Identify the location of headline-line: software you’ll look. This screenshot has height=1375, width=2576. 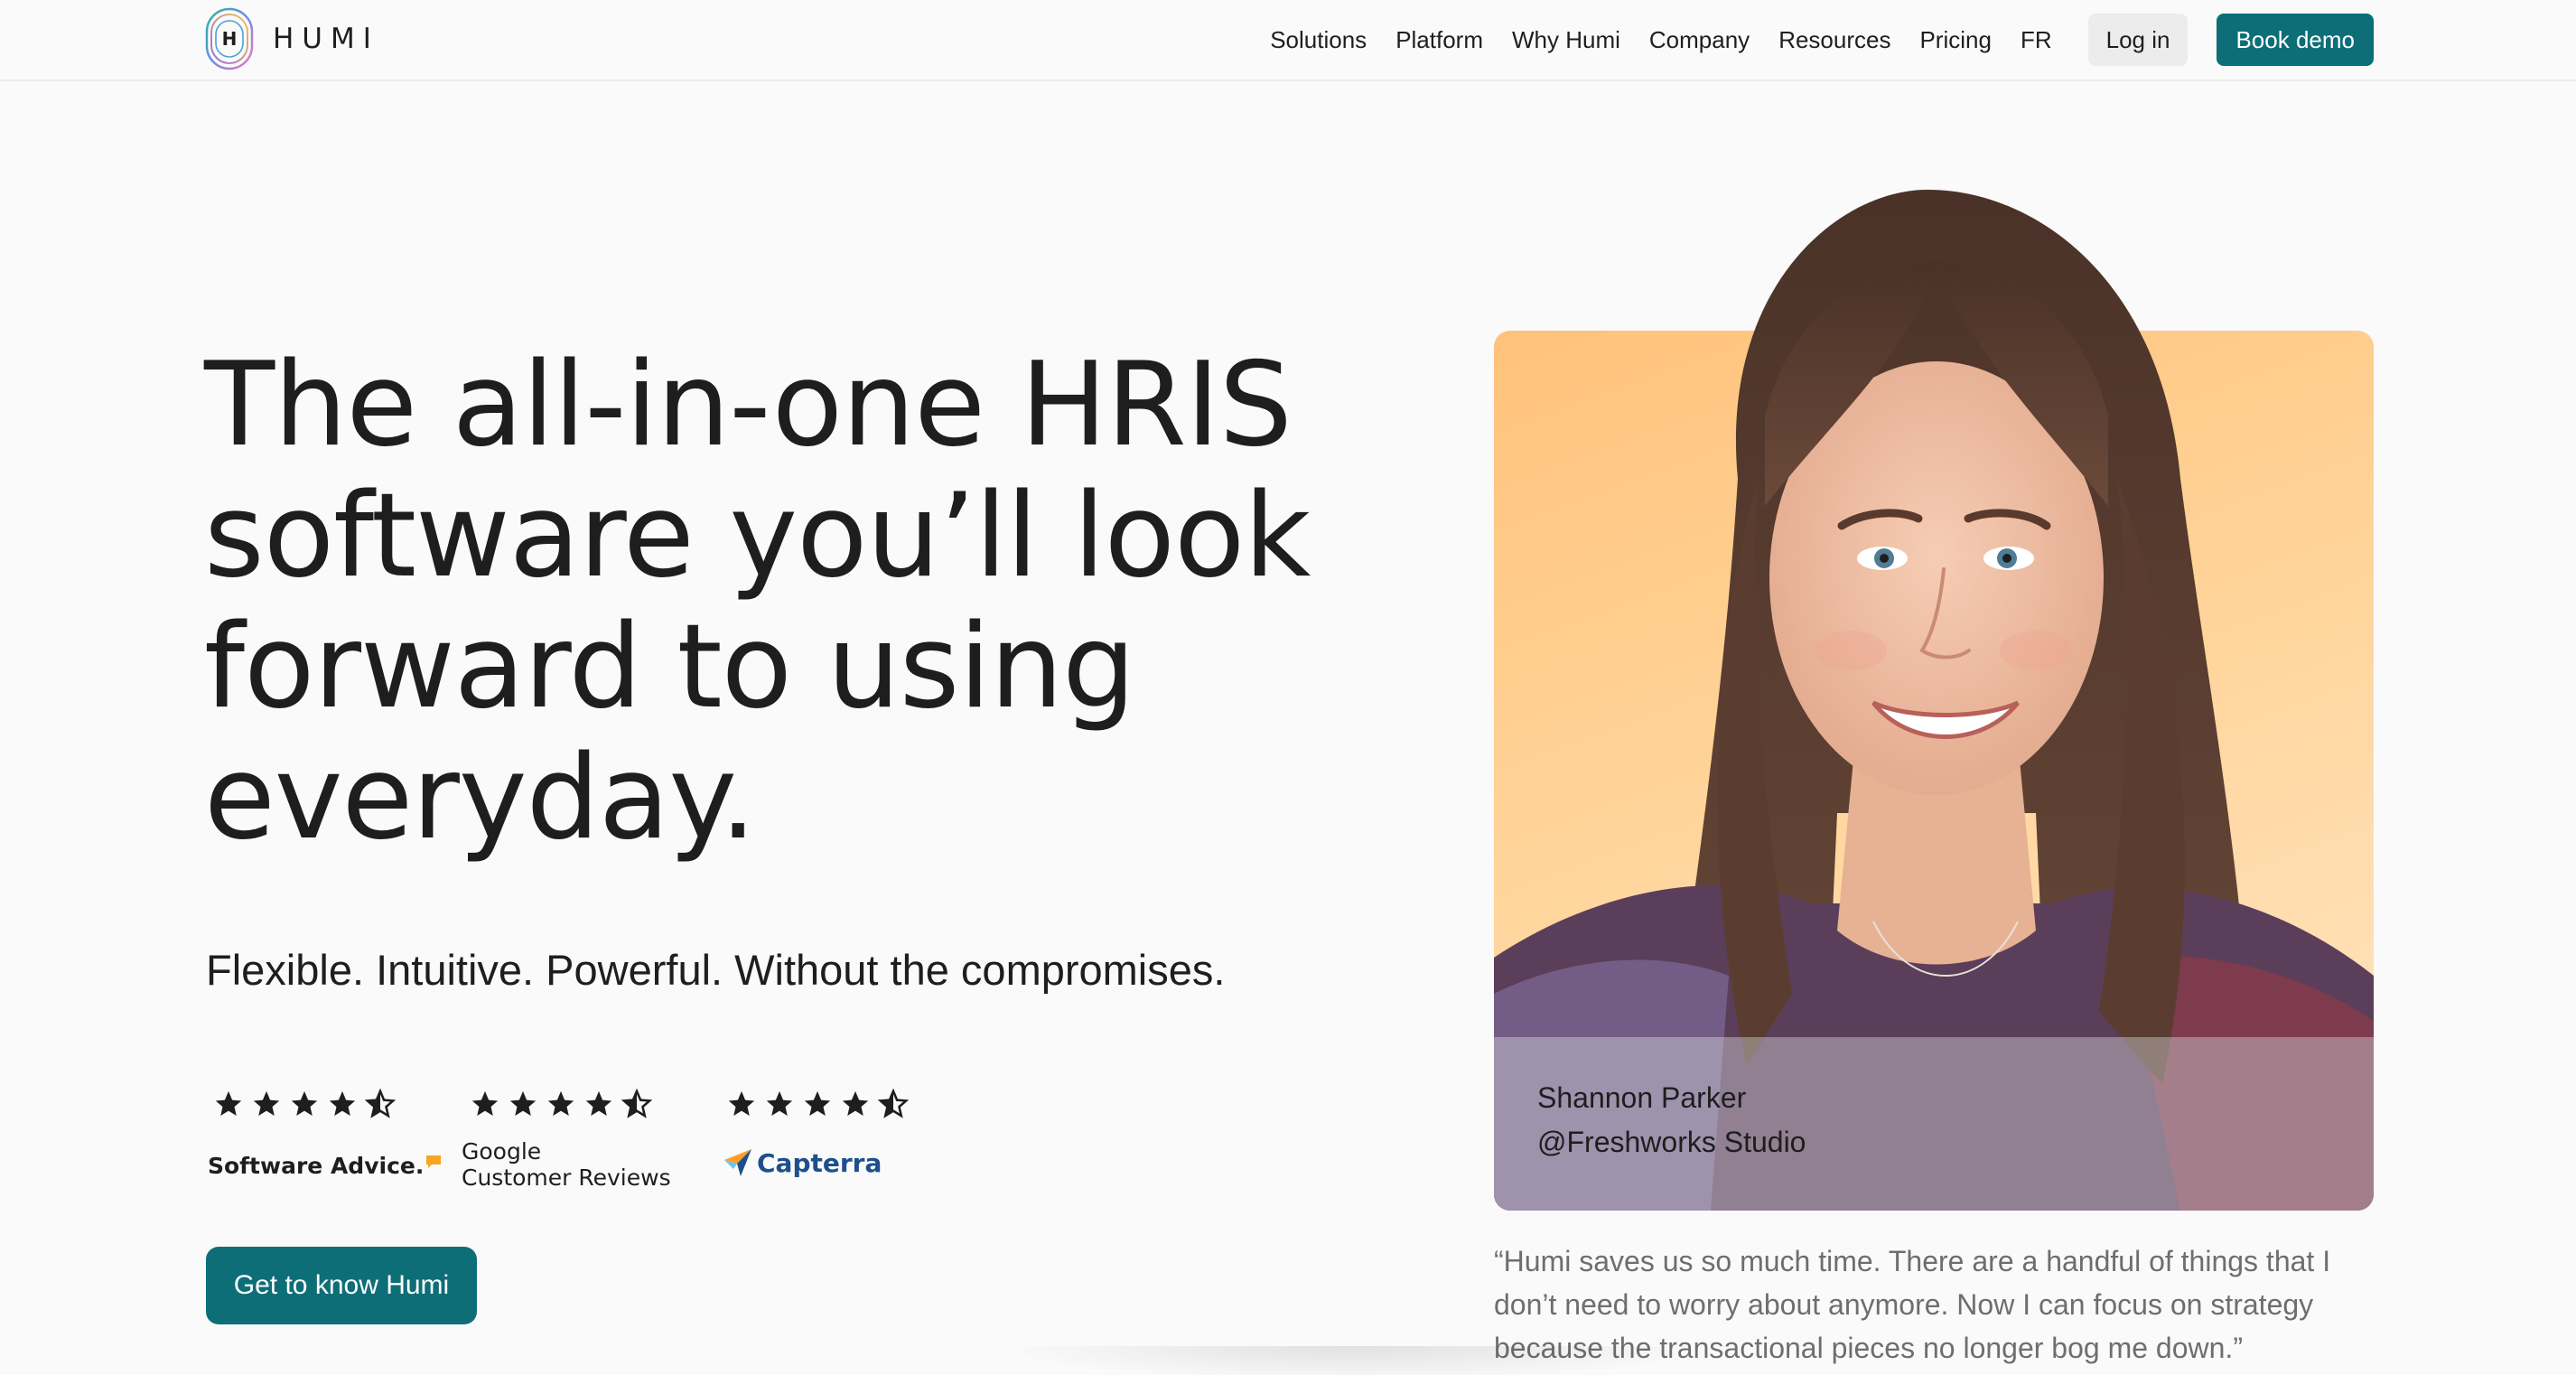
(757, 536).